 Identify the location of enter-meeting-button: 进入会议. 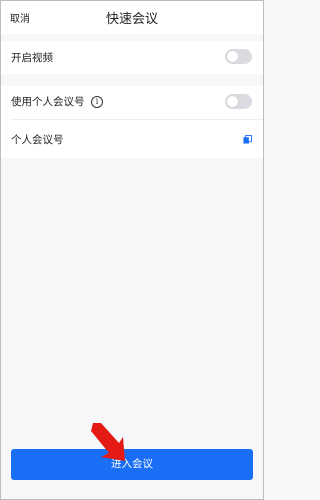
(132, 464).